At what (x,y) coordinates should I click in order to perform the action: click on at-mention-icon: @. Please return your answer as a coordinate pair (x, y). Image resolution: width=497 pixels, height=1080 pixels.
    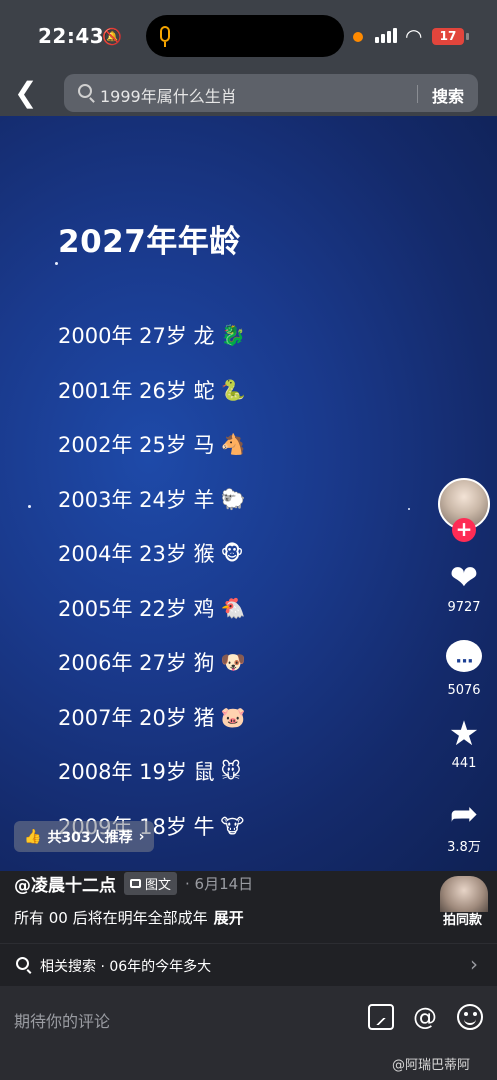
    Looking at the image, I should click on (425, 1017).